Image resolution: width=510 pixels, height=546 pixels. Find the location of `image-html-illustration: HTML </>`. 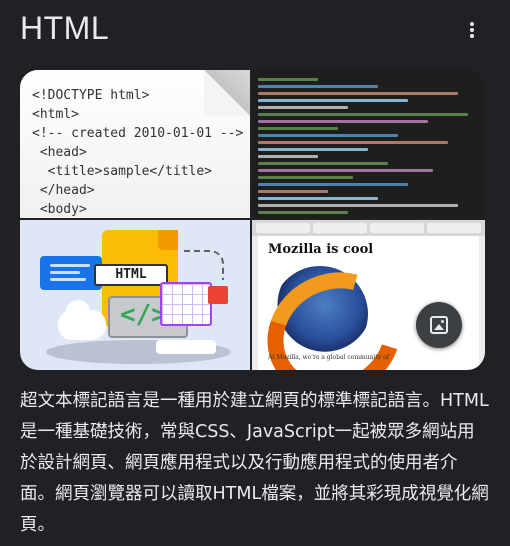

image-html-illustration: HTML </> is located at coordinates (135, 295).